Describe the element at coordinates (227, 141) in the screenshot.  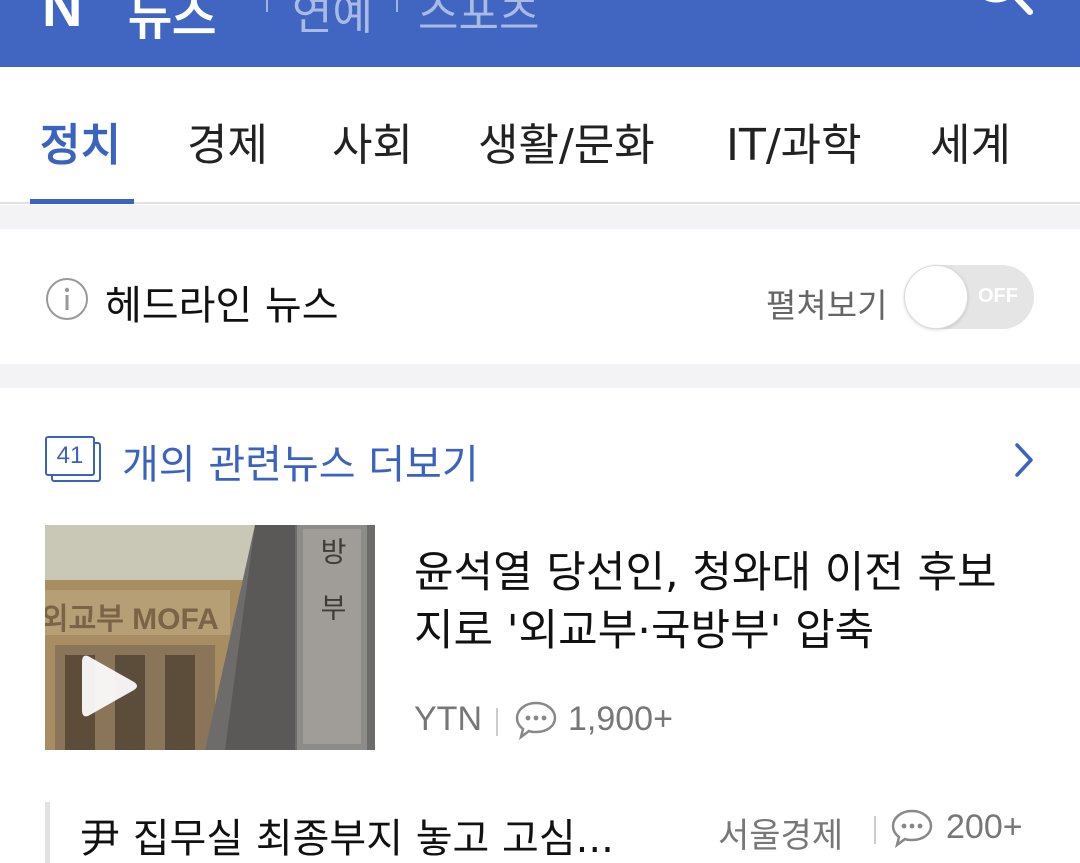
I see `tab-economy: 경제` at that location.